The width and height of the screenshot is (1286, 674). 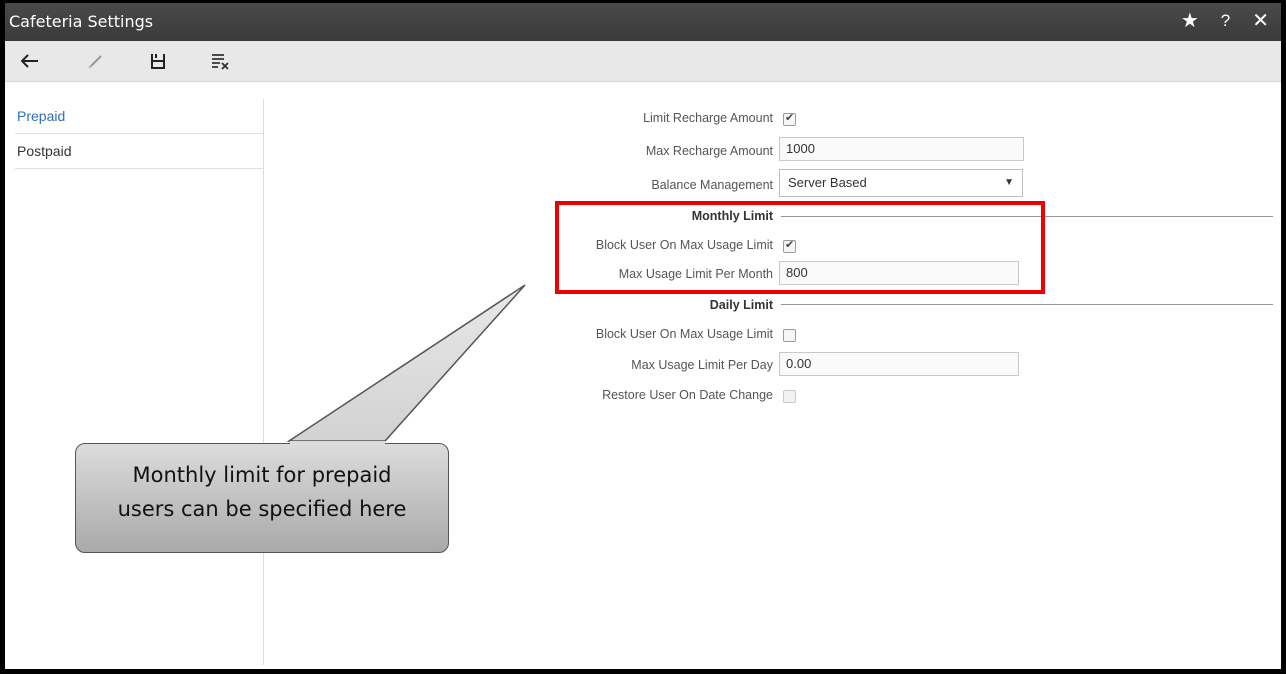 What do you see at coordinates (1260, 21) in the screenshot?
I see `close-icon: ✕` at bounding box center [1260, 21].